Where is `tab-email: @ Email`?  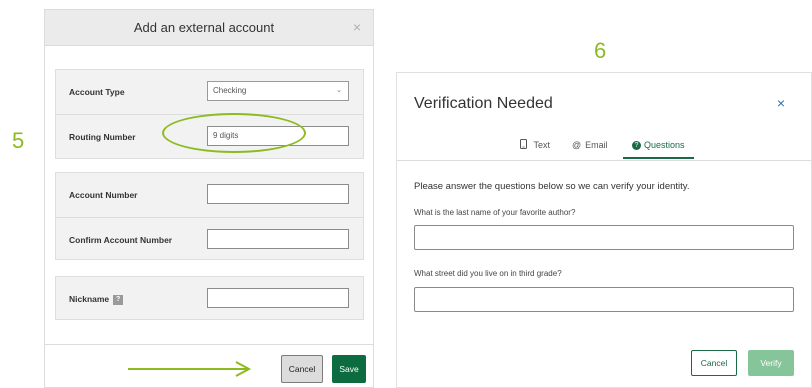 tab-email: @ Email is located at coordinates (590, 147).